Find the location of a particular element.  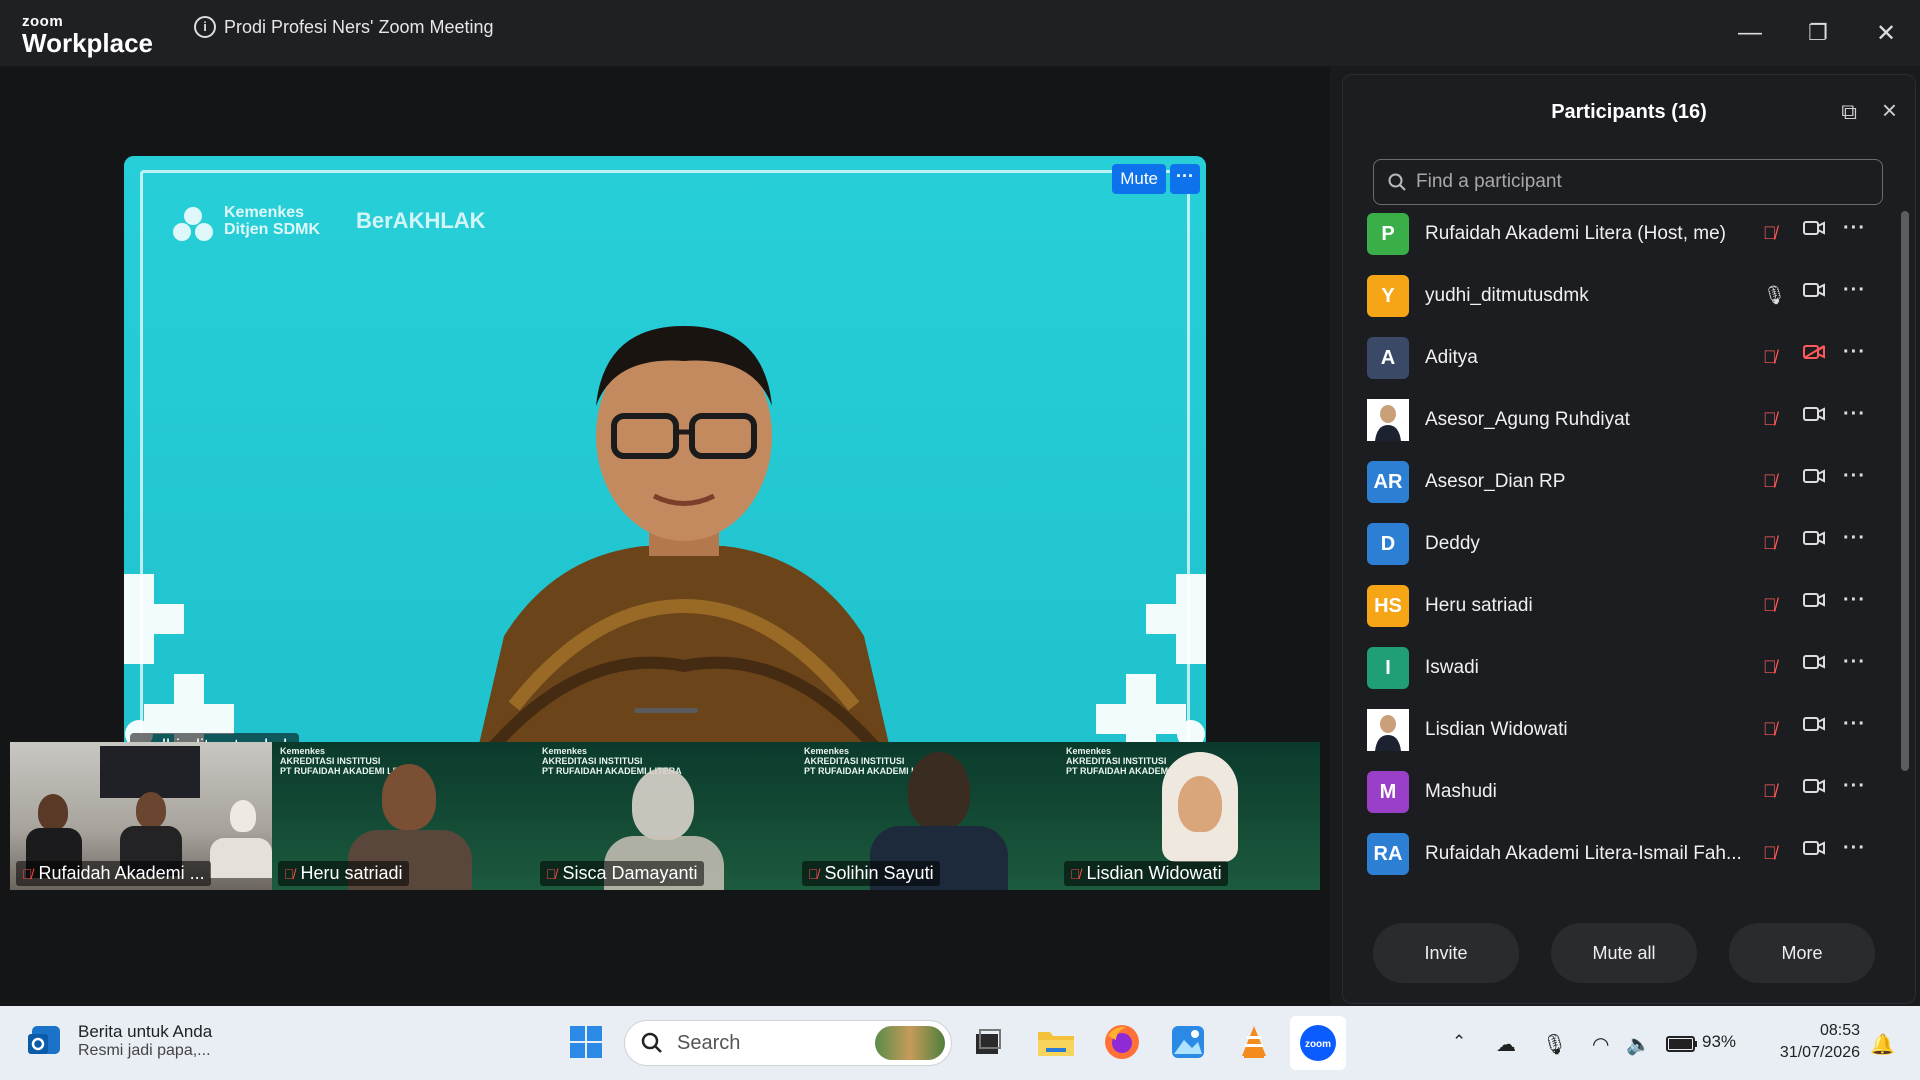

task-view-icon is located at coordinates (988, 1042).